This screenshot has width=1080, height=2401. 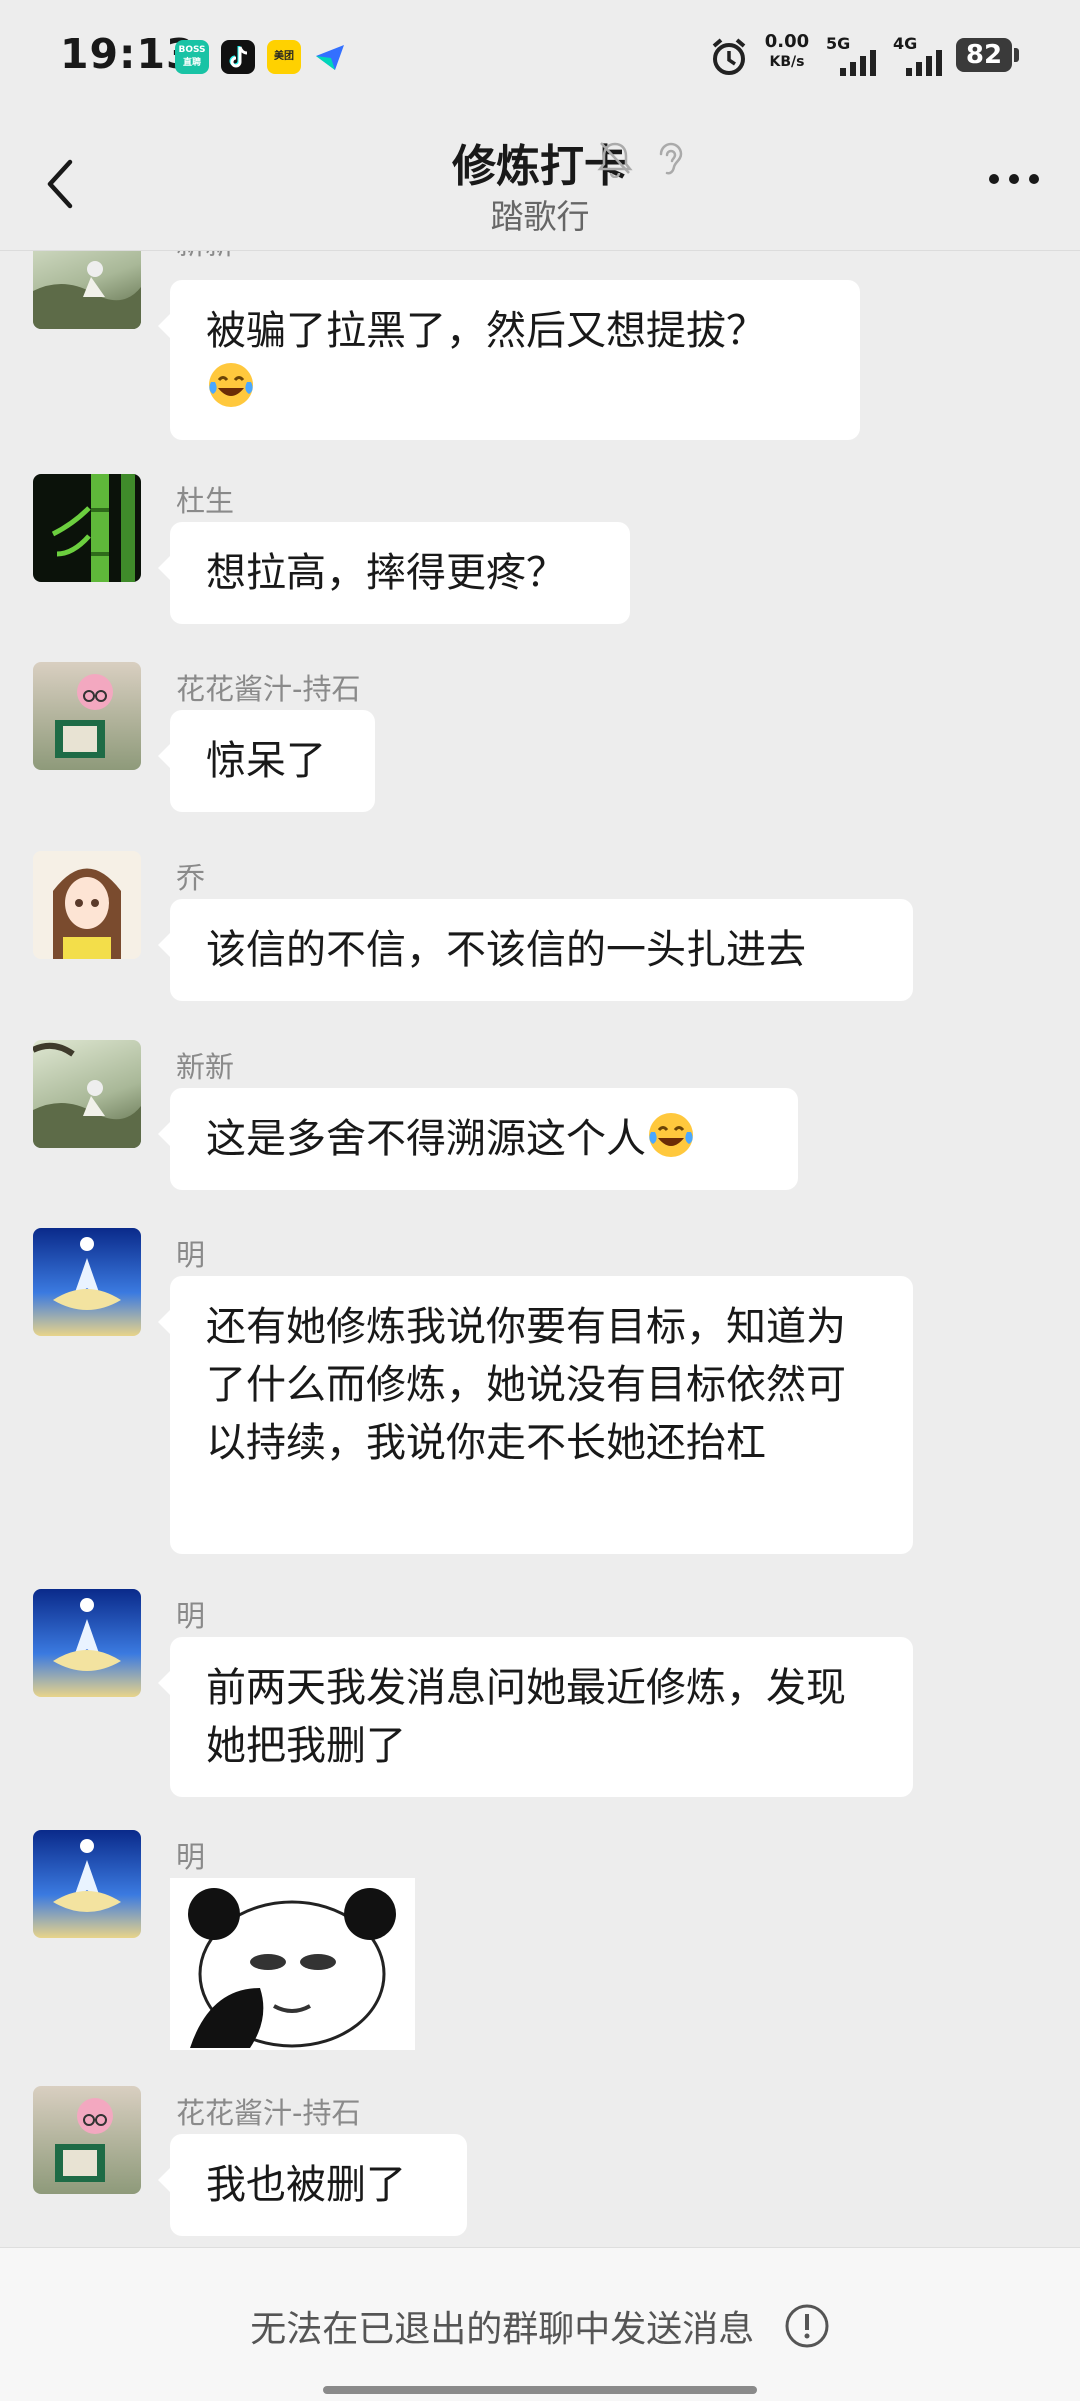 I want to click on ear-icon, so click(x=671, y=158).